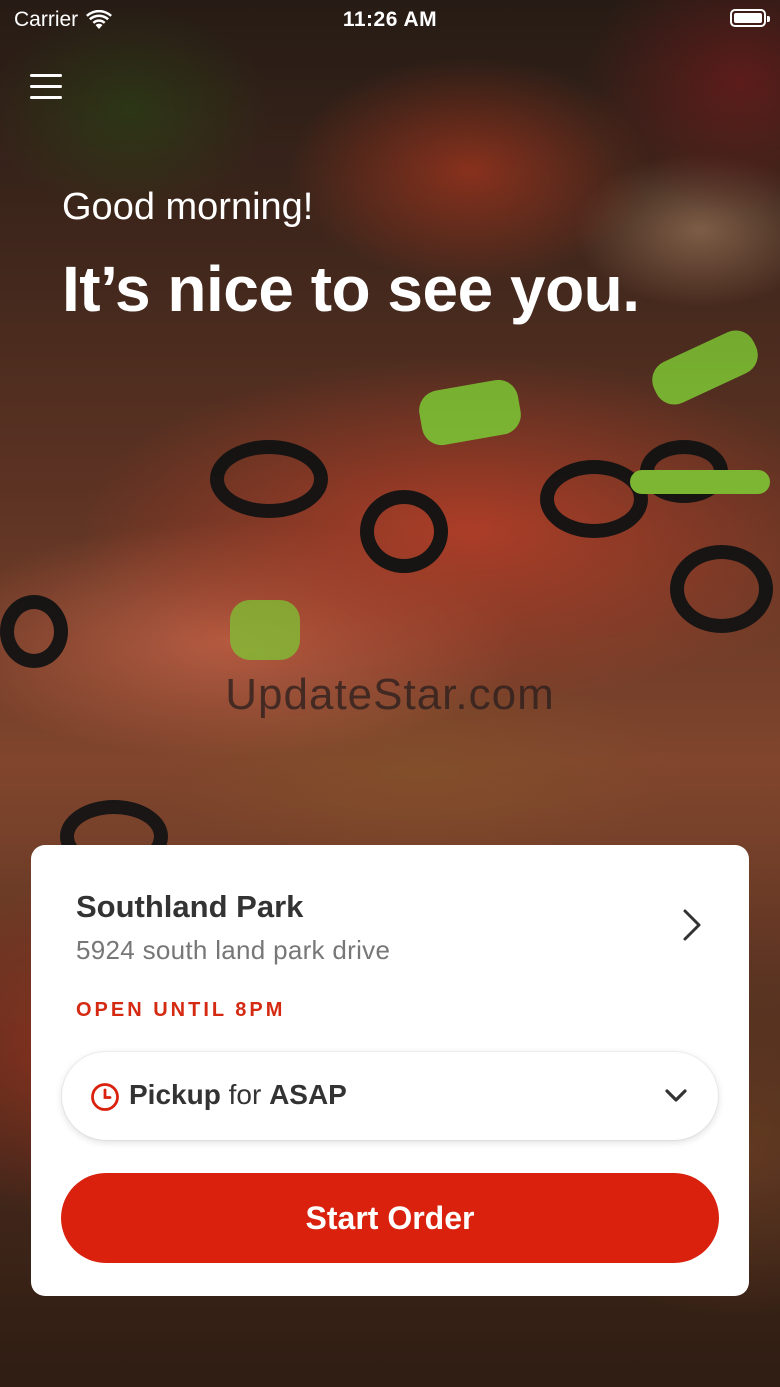 Image resolution: width=780 pixels, height=1387 pixels. I want to click on hamburger-menu-icon, so click(46, 89).